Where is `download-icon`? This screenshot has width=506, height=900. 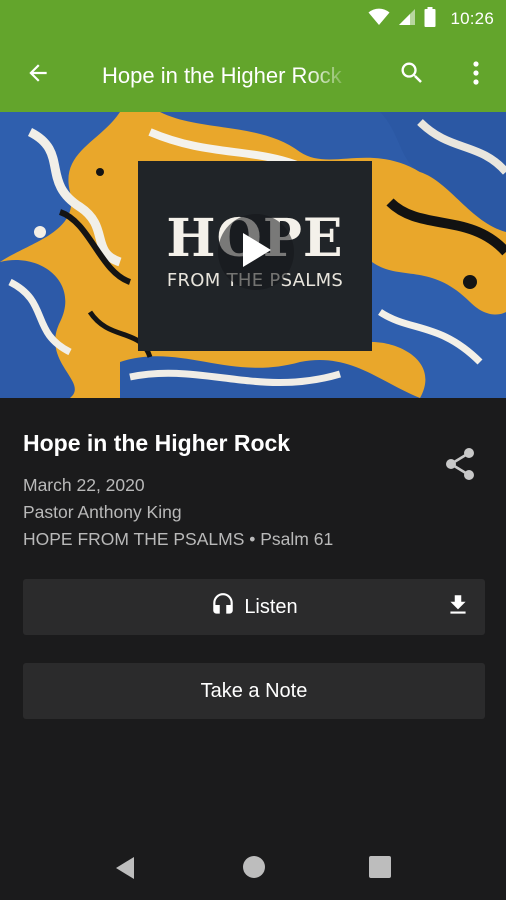
download-icon is located at coordinates (458, 607).